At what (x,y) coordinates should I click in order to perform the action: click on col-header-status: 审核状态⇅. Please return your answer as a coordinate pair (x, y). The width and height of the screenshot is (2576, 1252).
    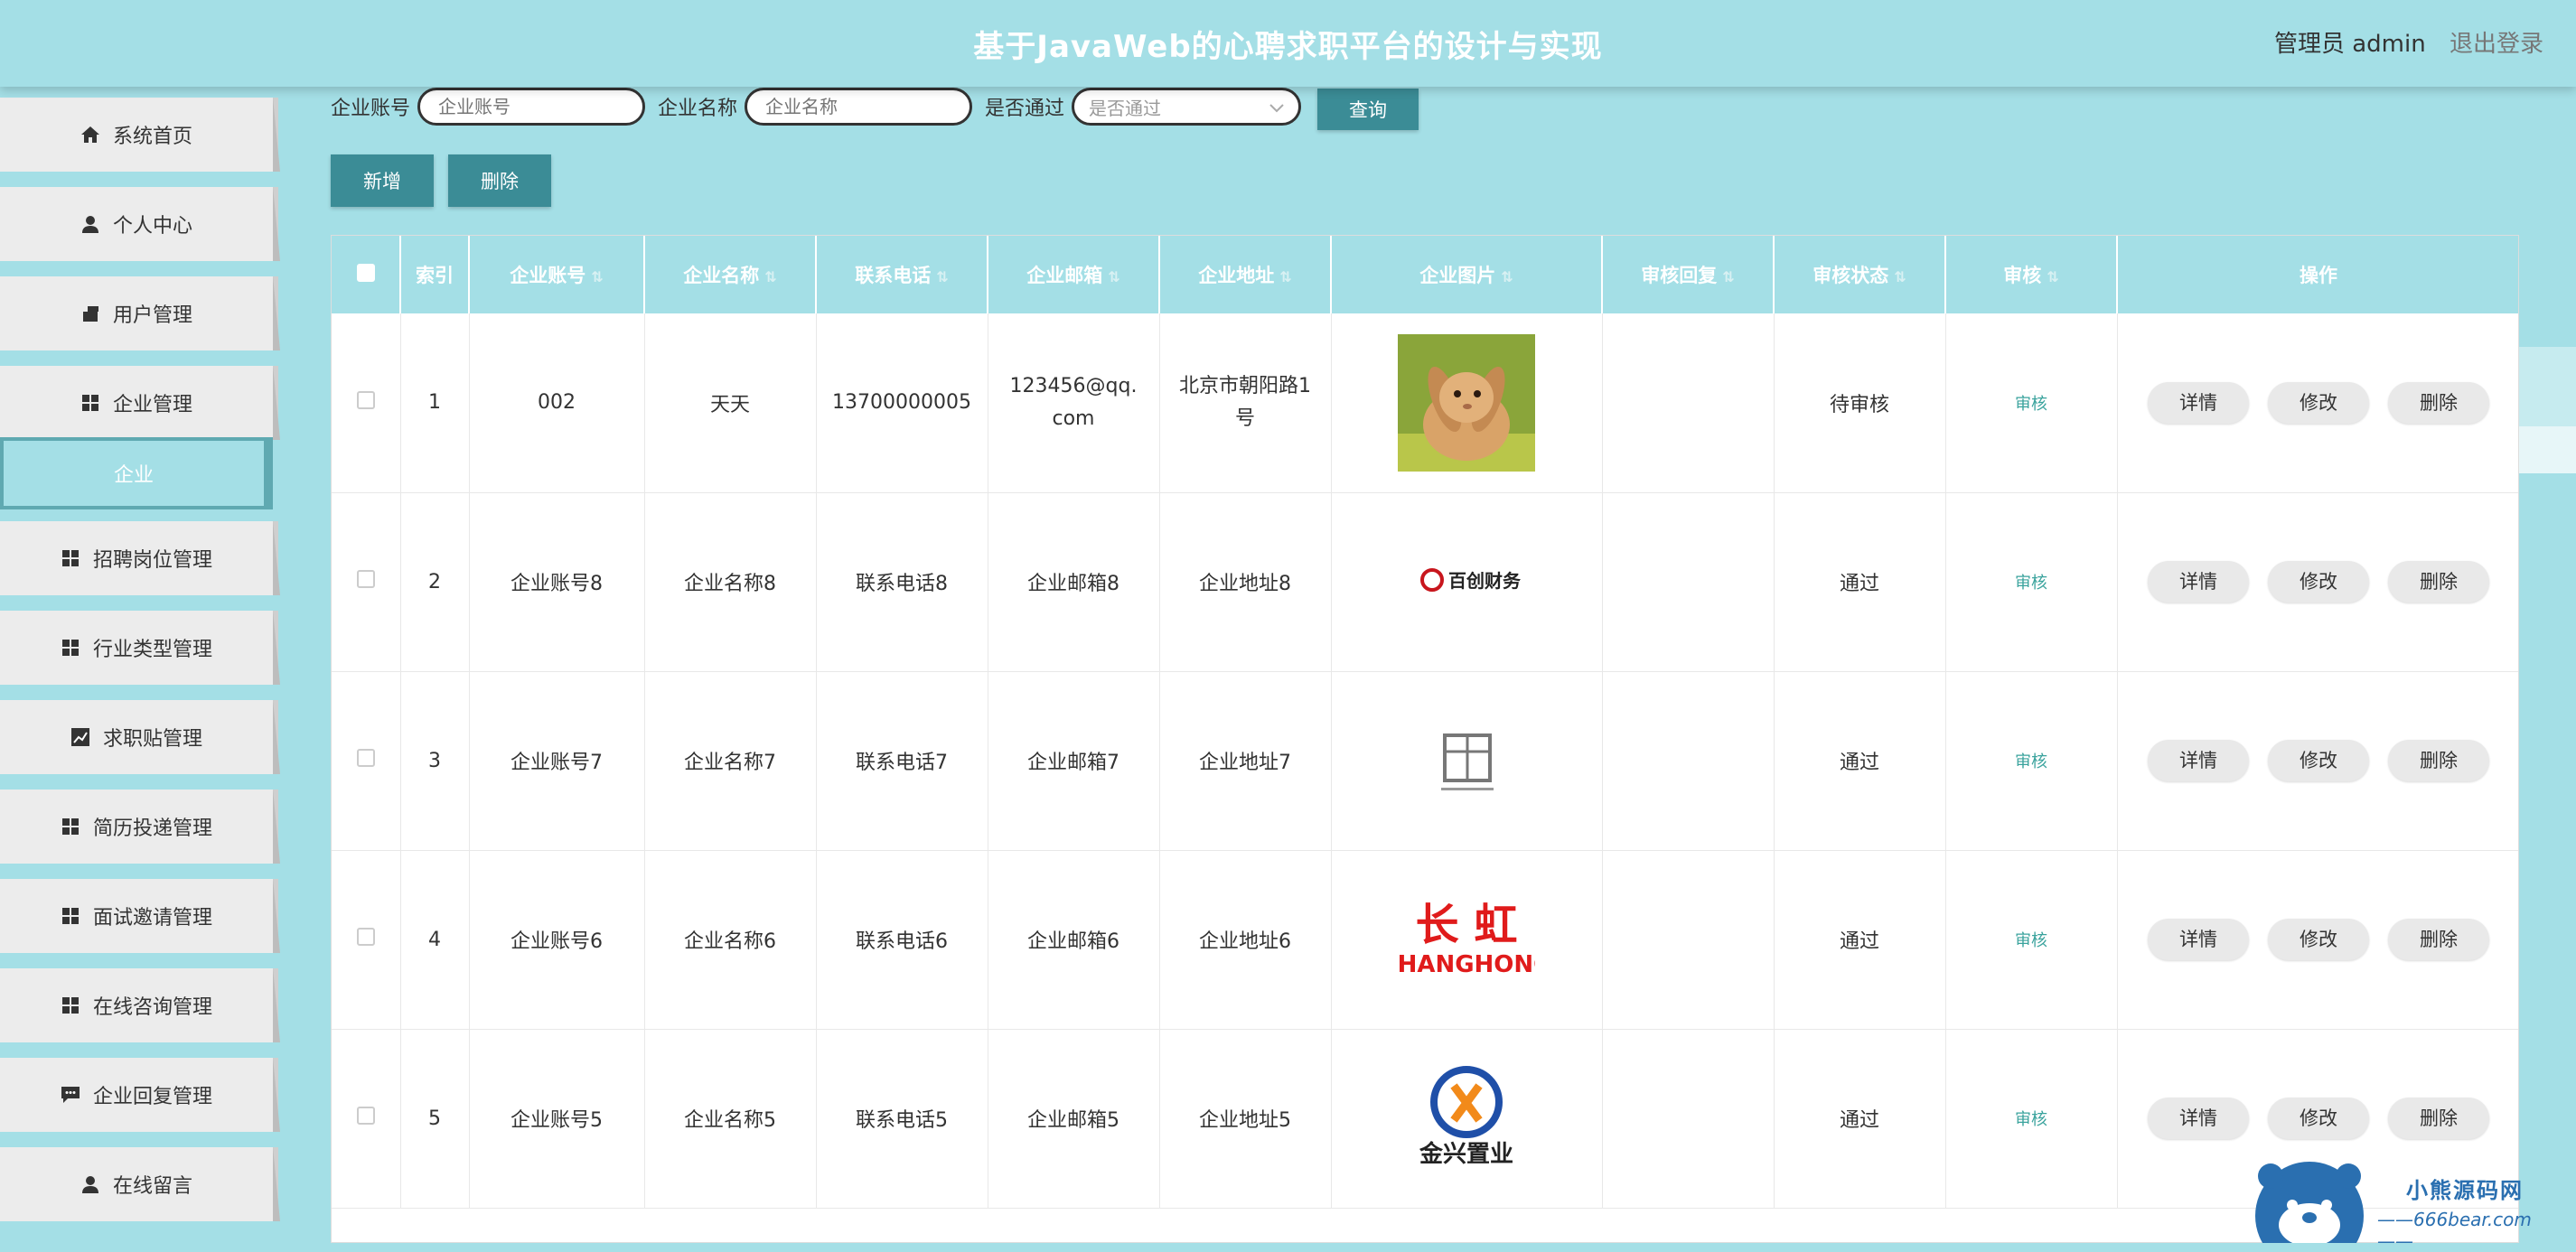
    Looking at the image, I should click on (1859, 274).